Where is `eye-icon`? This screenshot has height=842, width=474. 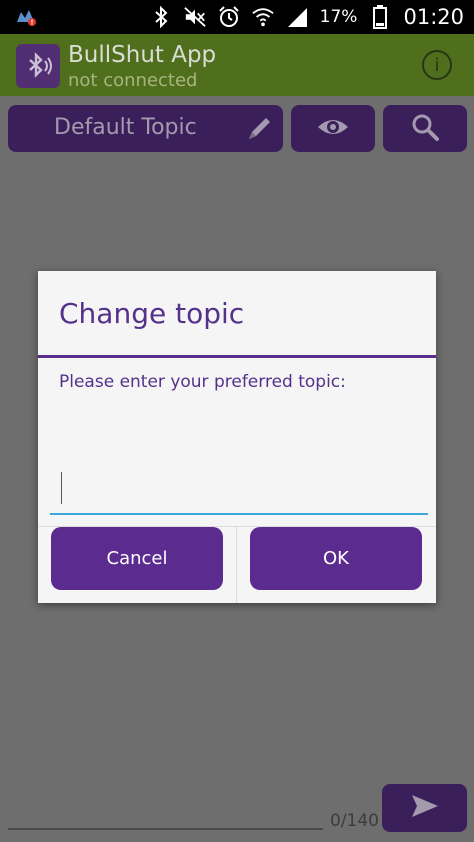
eye-icon is located at coordinates (333, 129).